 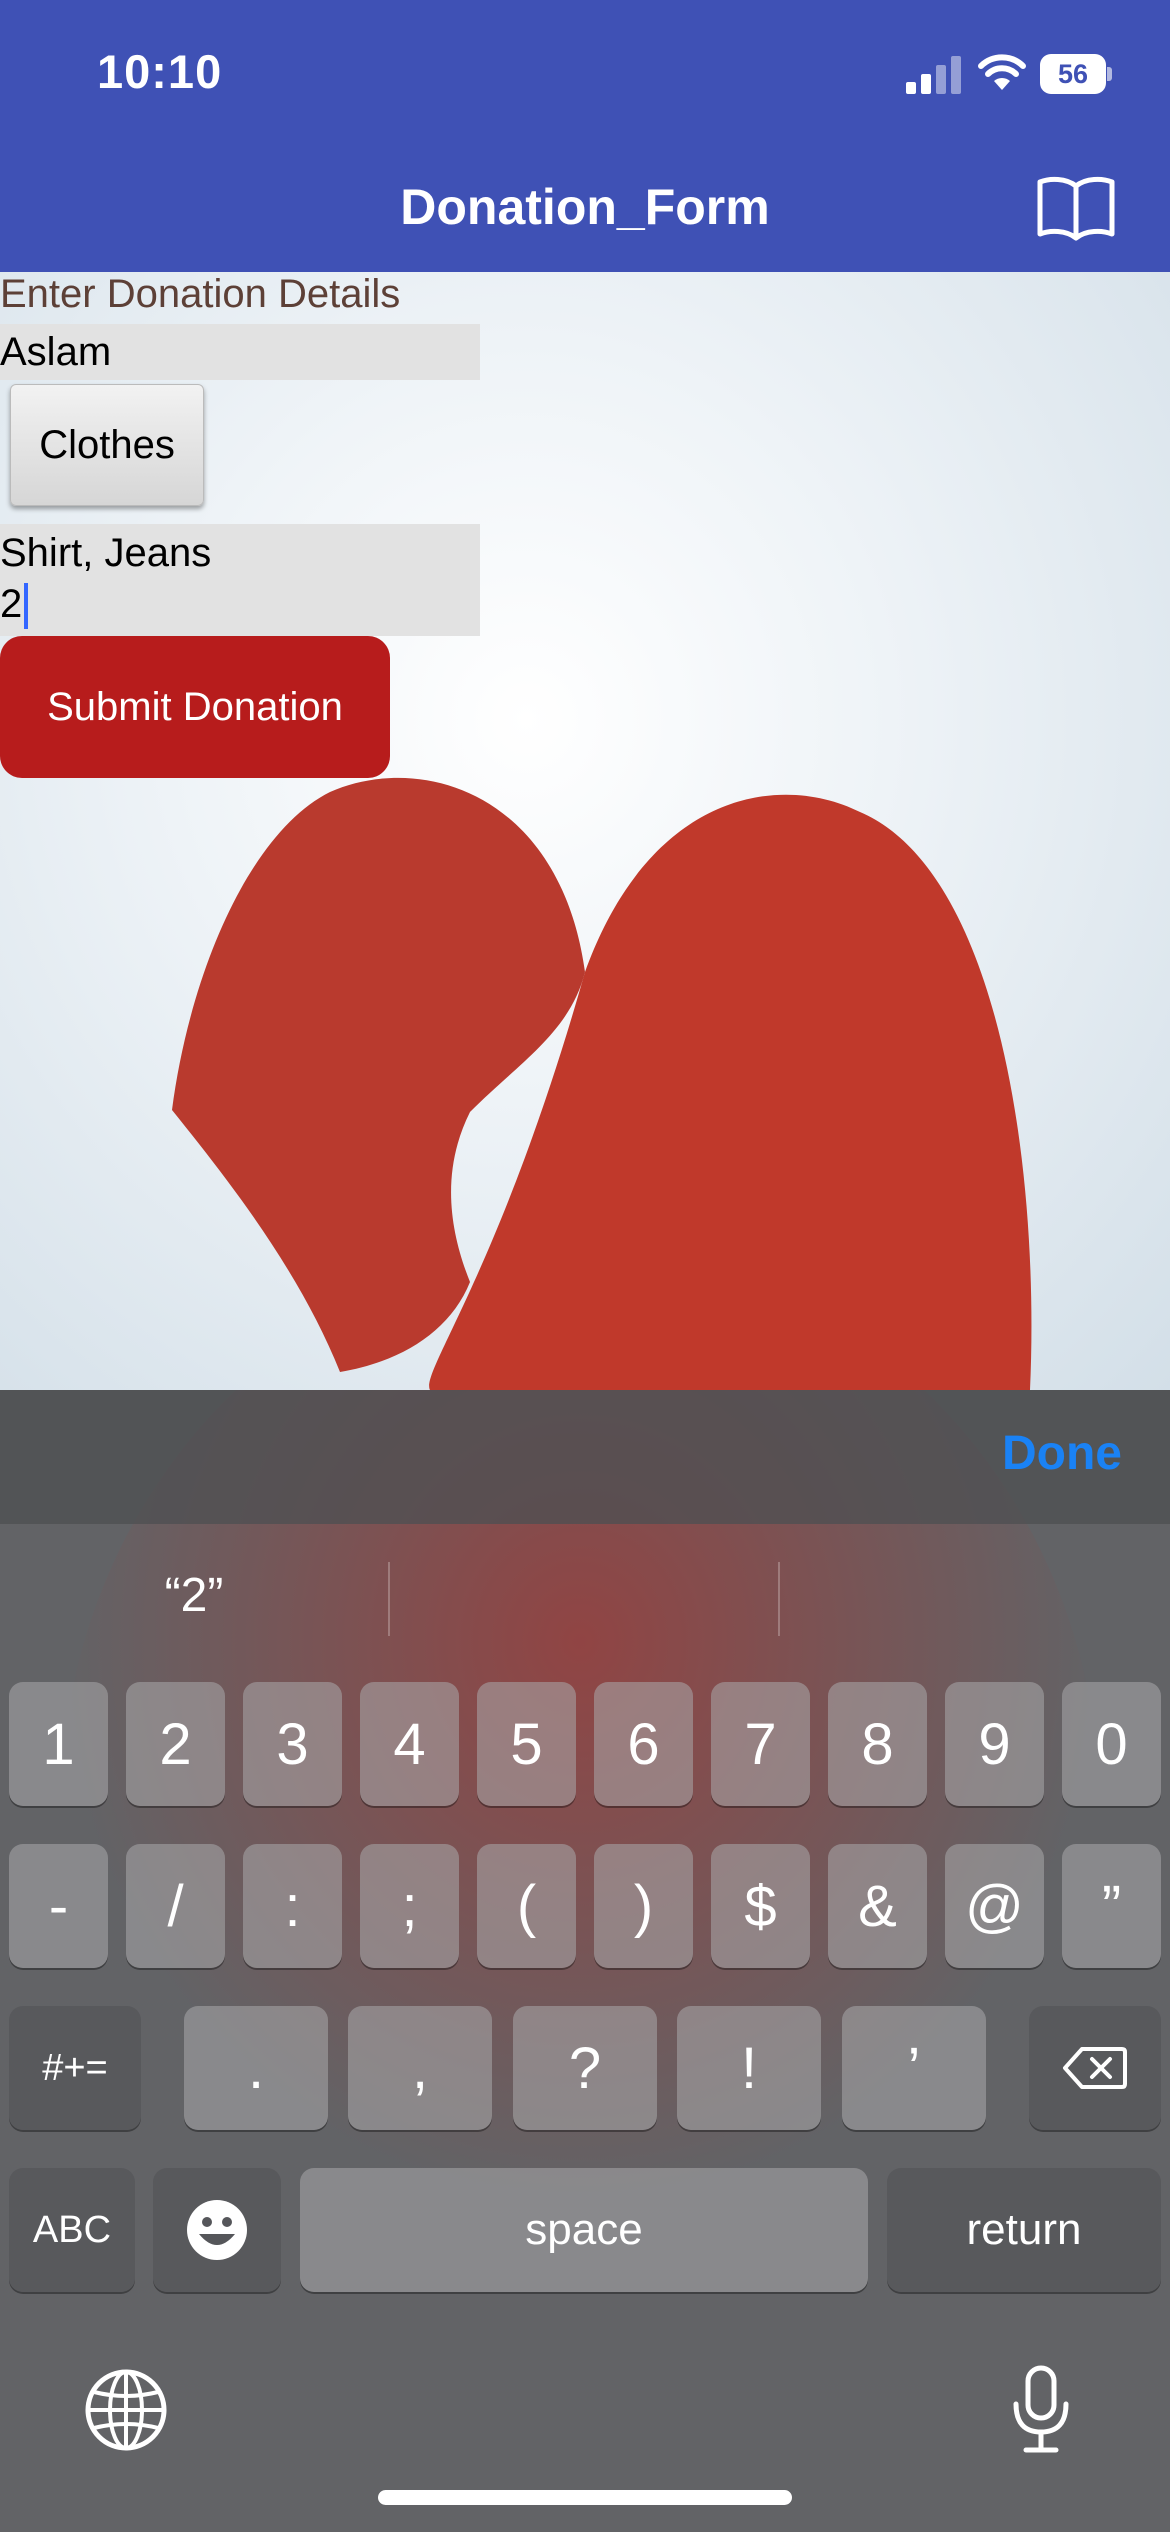 I want to click on key-comma: ,, so click(x=420, y=2068).